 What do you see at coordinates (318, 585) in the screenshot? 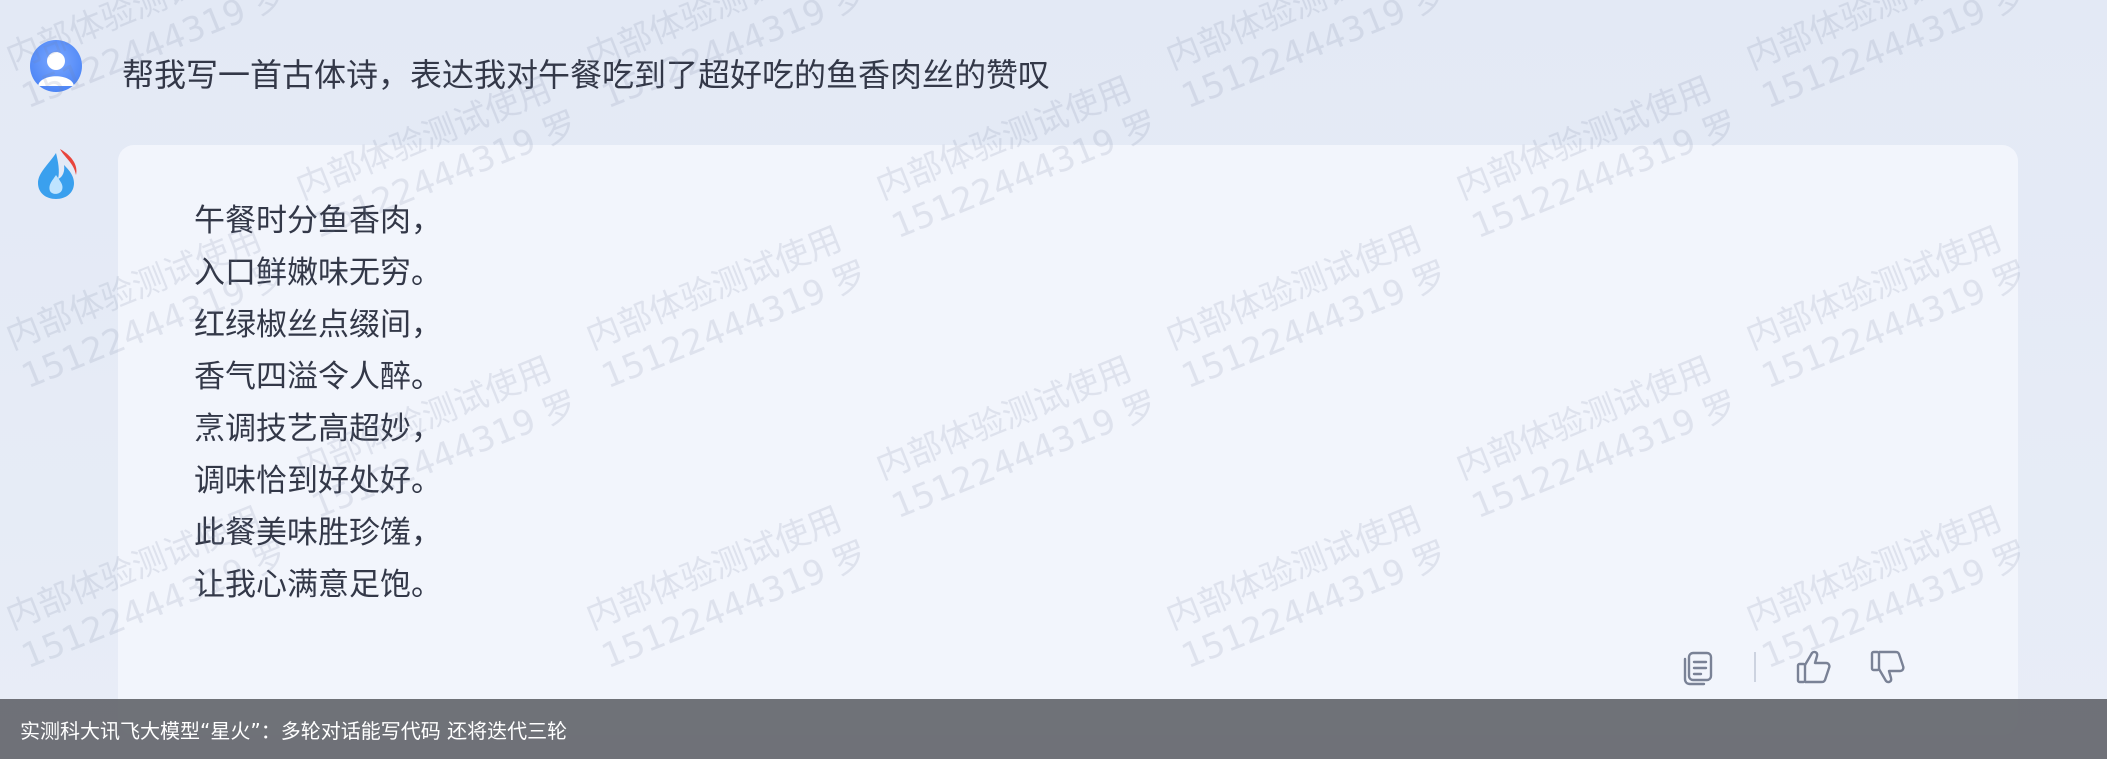
I see `poem-line: 让我心满意足饱。` at bounding box center [318, 585].